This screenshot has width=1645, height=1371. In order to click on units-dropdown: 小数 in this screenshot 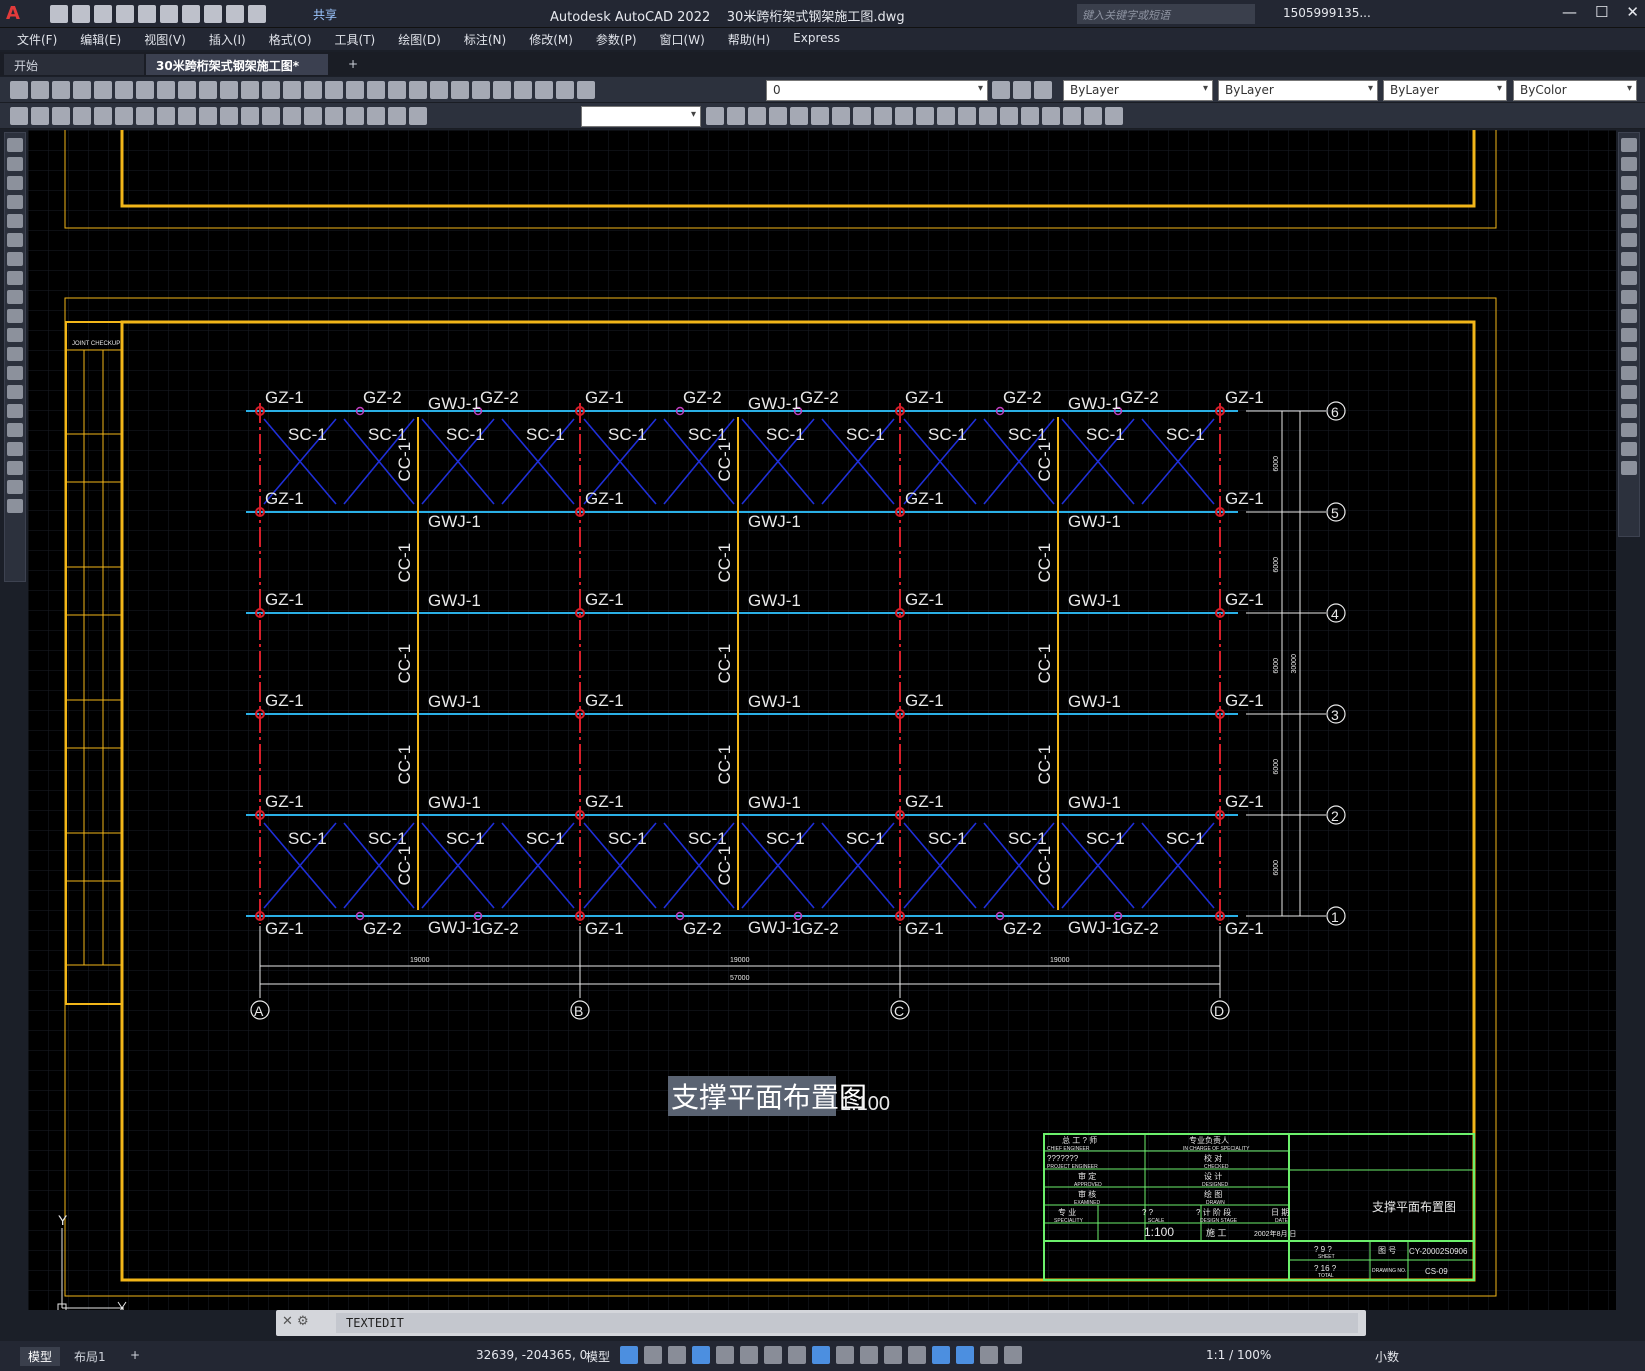, I will do `click(1387, 1356)`.